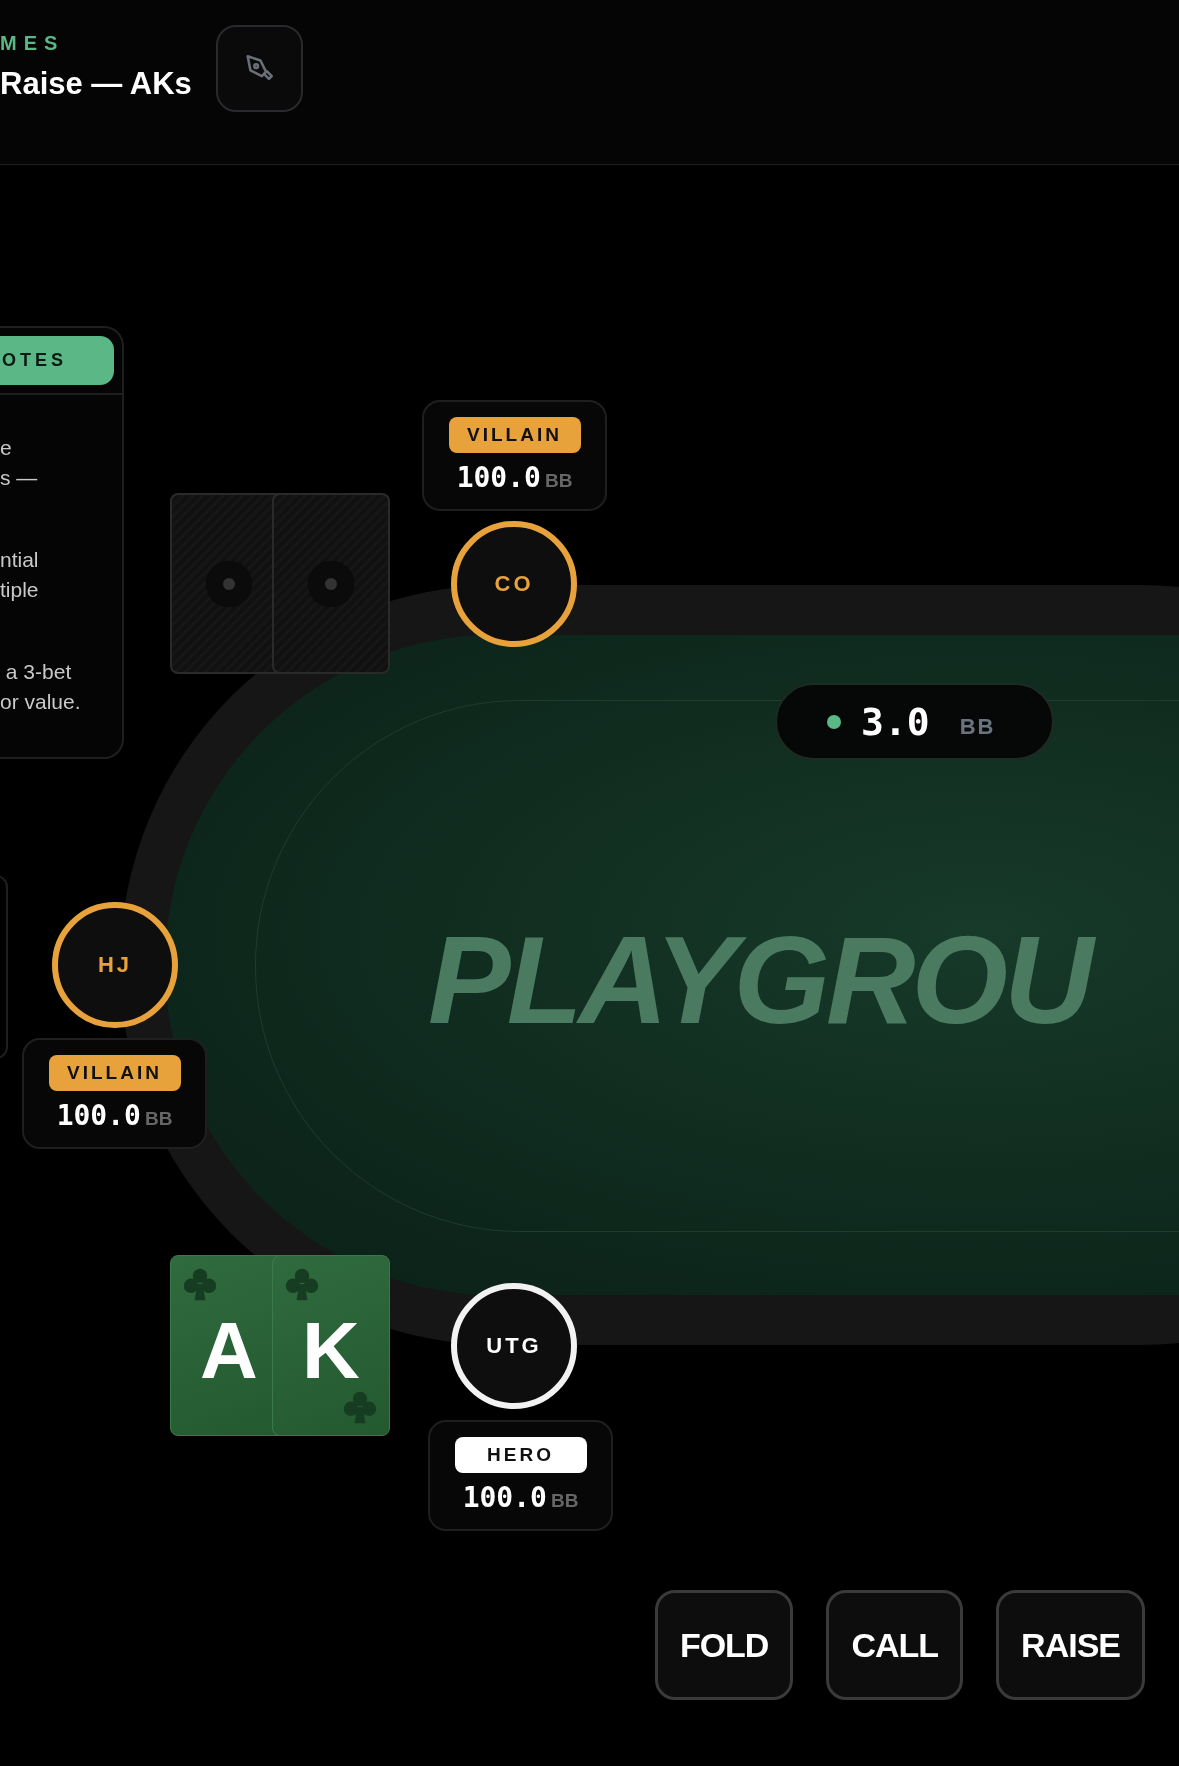 Image resolution: width=1179 pixels, height=1766 pixels. Describe the element at coordinates (514, 584) in the screenshot. I see `seat-position: CO` at that location.